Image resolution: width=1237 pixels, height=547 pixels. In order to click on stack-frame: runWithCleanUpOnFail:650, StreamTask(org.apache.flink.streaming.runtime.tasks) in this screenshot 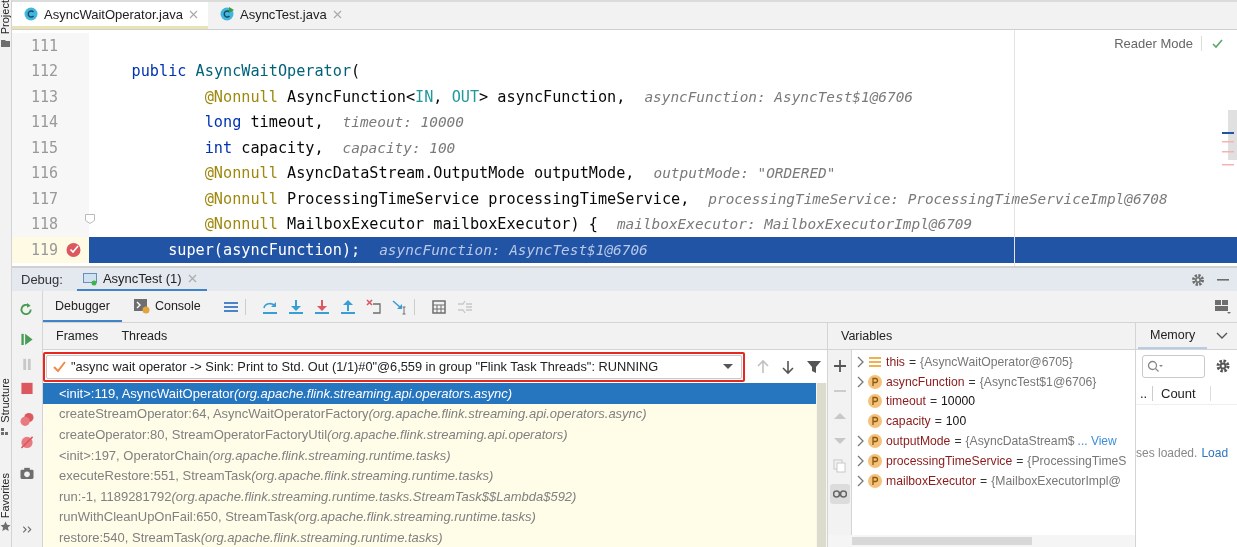, I will do `click(429, 517)`.